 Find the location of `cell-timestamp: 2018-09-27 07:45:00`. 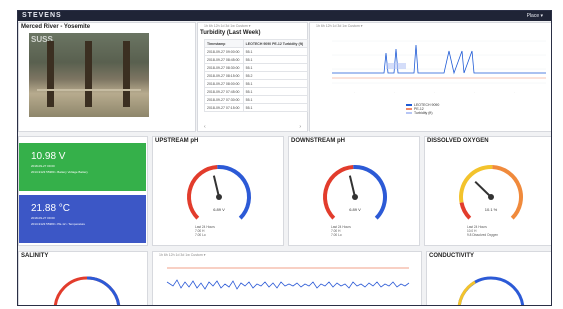

cell-timestamp: 2018-09-27 07:45:00 is located at coordinates (224, 91).